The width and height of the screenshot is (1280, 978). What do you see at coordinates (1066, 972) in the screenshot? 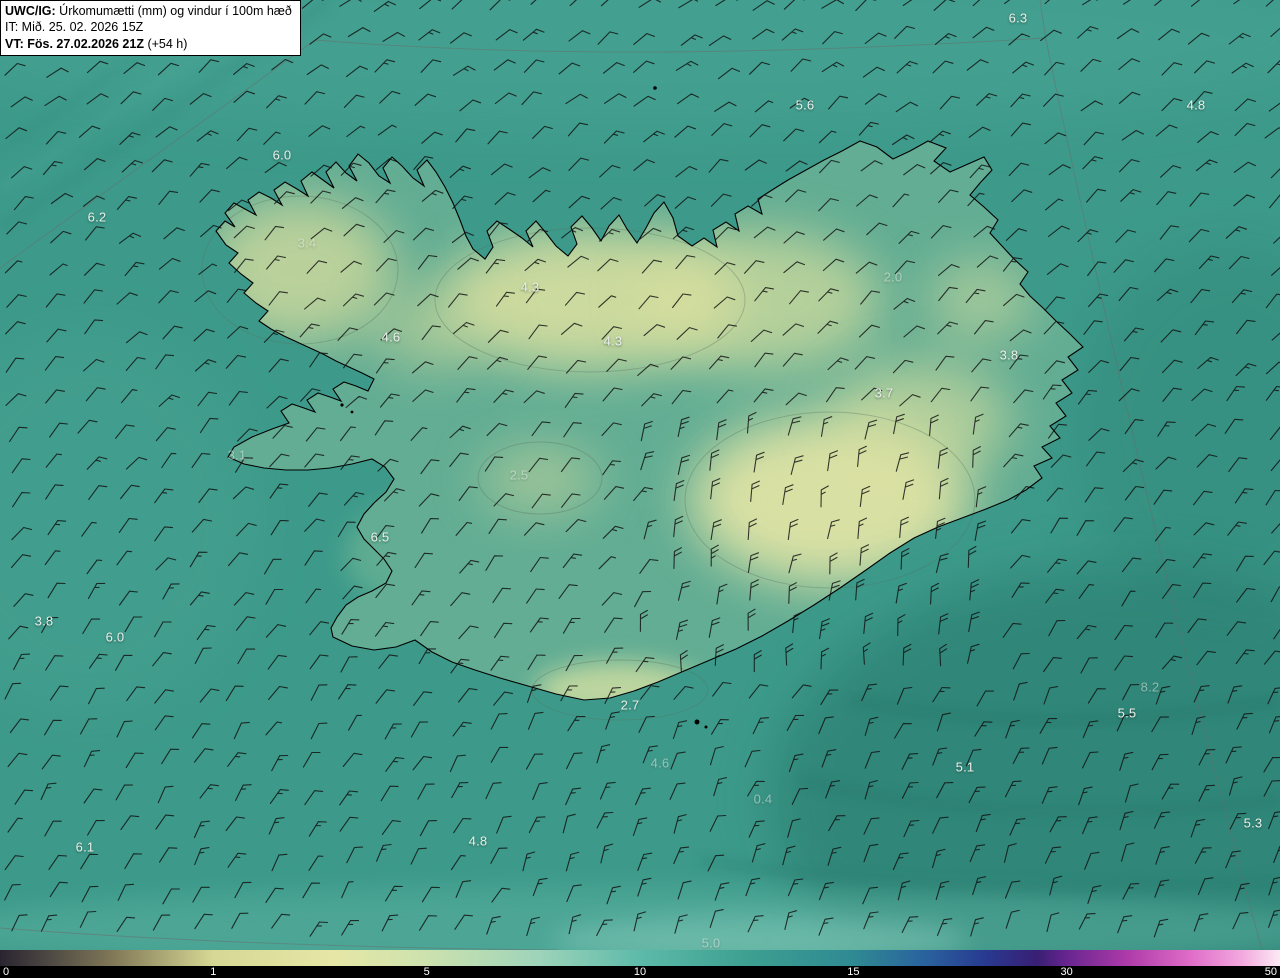
I see `colorbar-tick-label: 30` at bounding box center [1066, 972].